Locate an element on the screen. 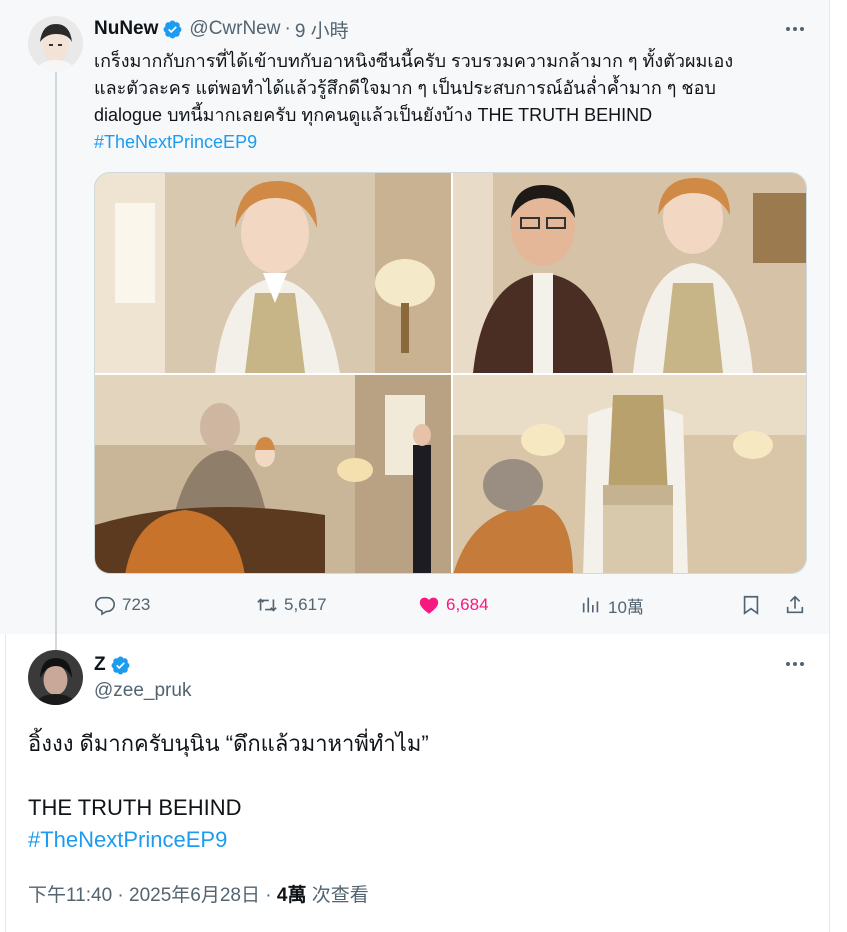 This screenshot has width=847, height=932. tweet-text-line: THE TRUTH BEHIND is located at coordinates (135, 807).